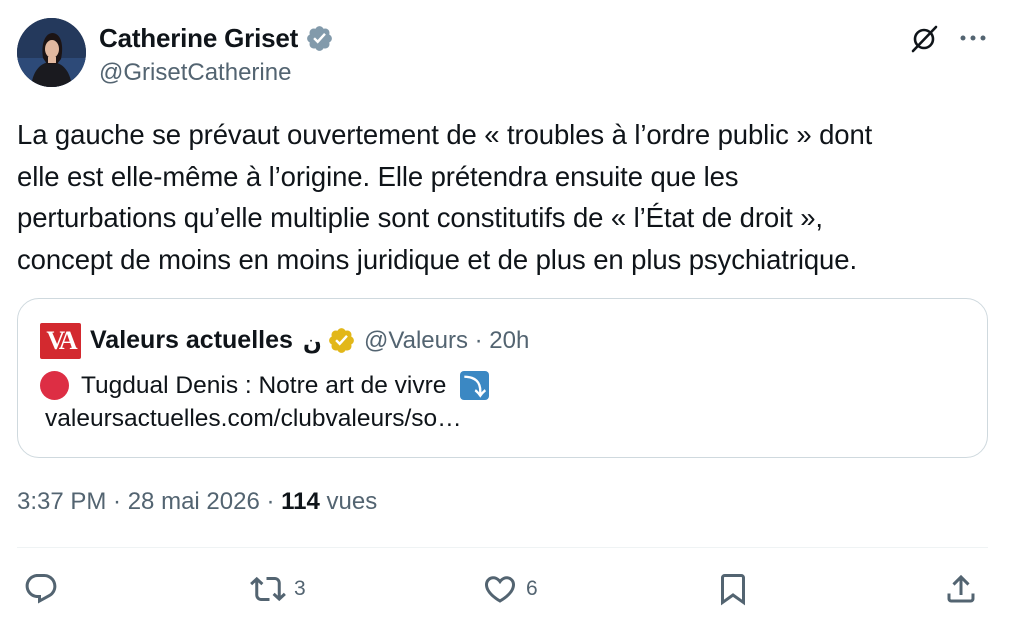 The width and height of the screenshot is (1010, 628). I want to click on share-button, so click(961, 589).